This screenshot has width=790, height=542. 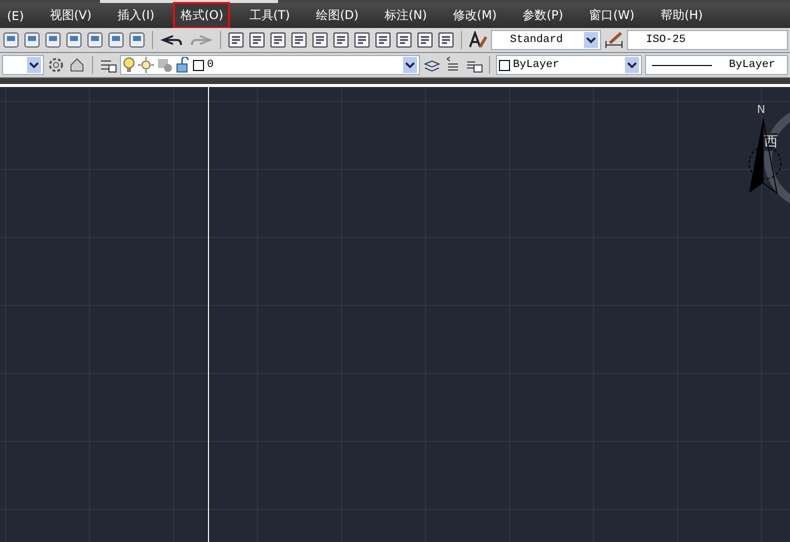 I want to click on line-sample-icon, so click(x=682, y=65).